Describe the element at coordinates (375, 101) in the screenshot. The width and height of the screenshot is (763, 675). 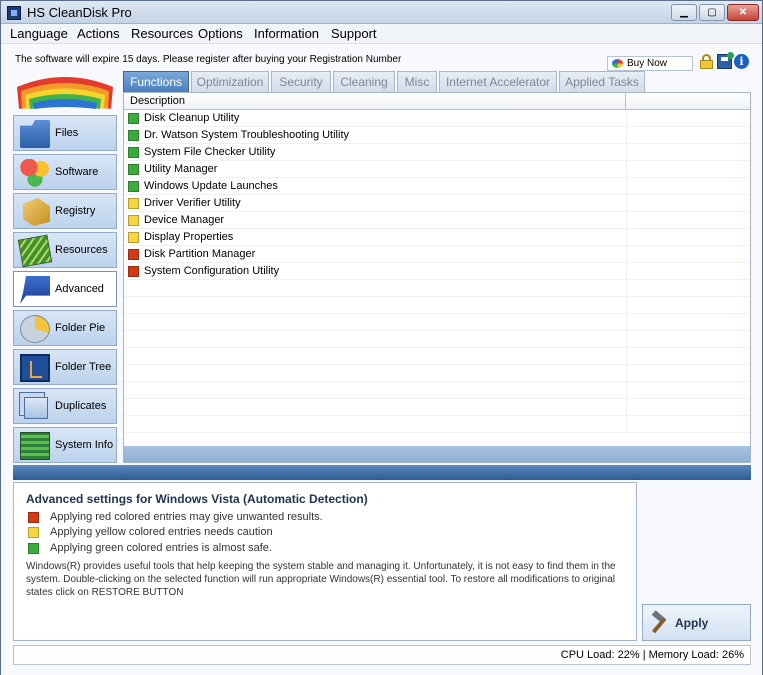
I see `column-header-description: Description` at that location.